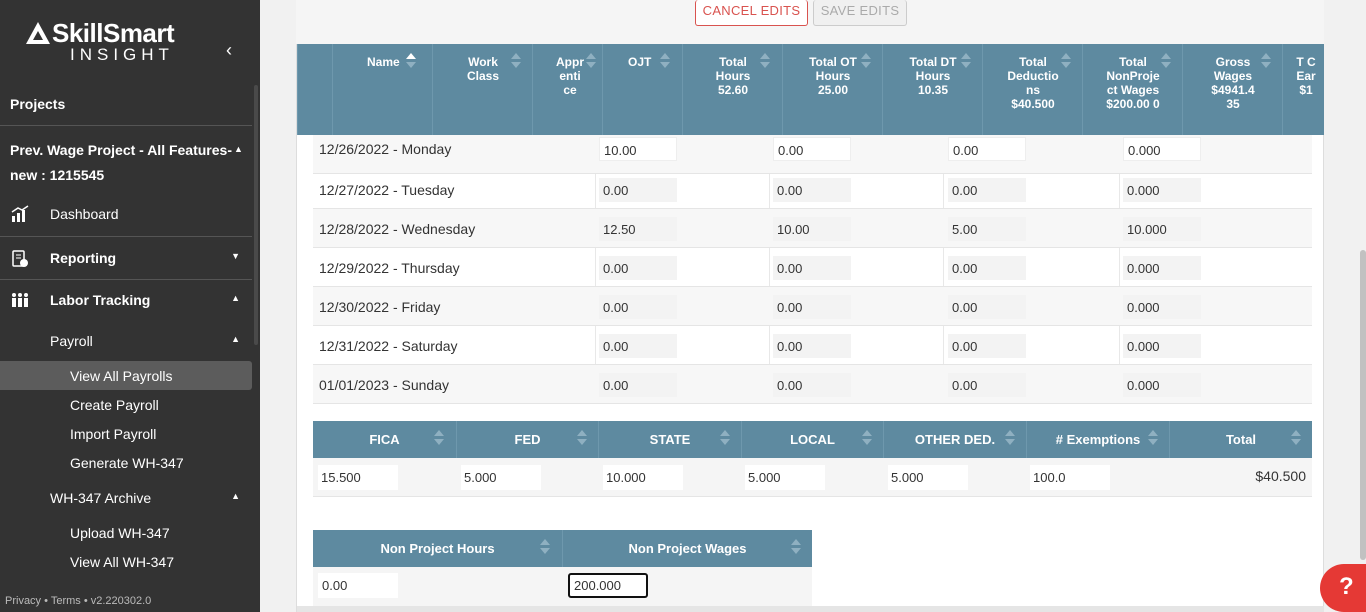 The image size is (1366, 612). What do you see at coordinates (812, 229) in the screenshot?
I see `ot-hours-field: 10.00` at bounding box center [812, 229].